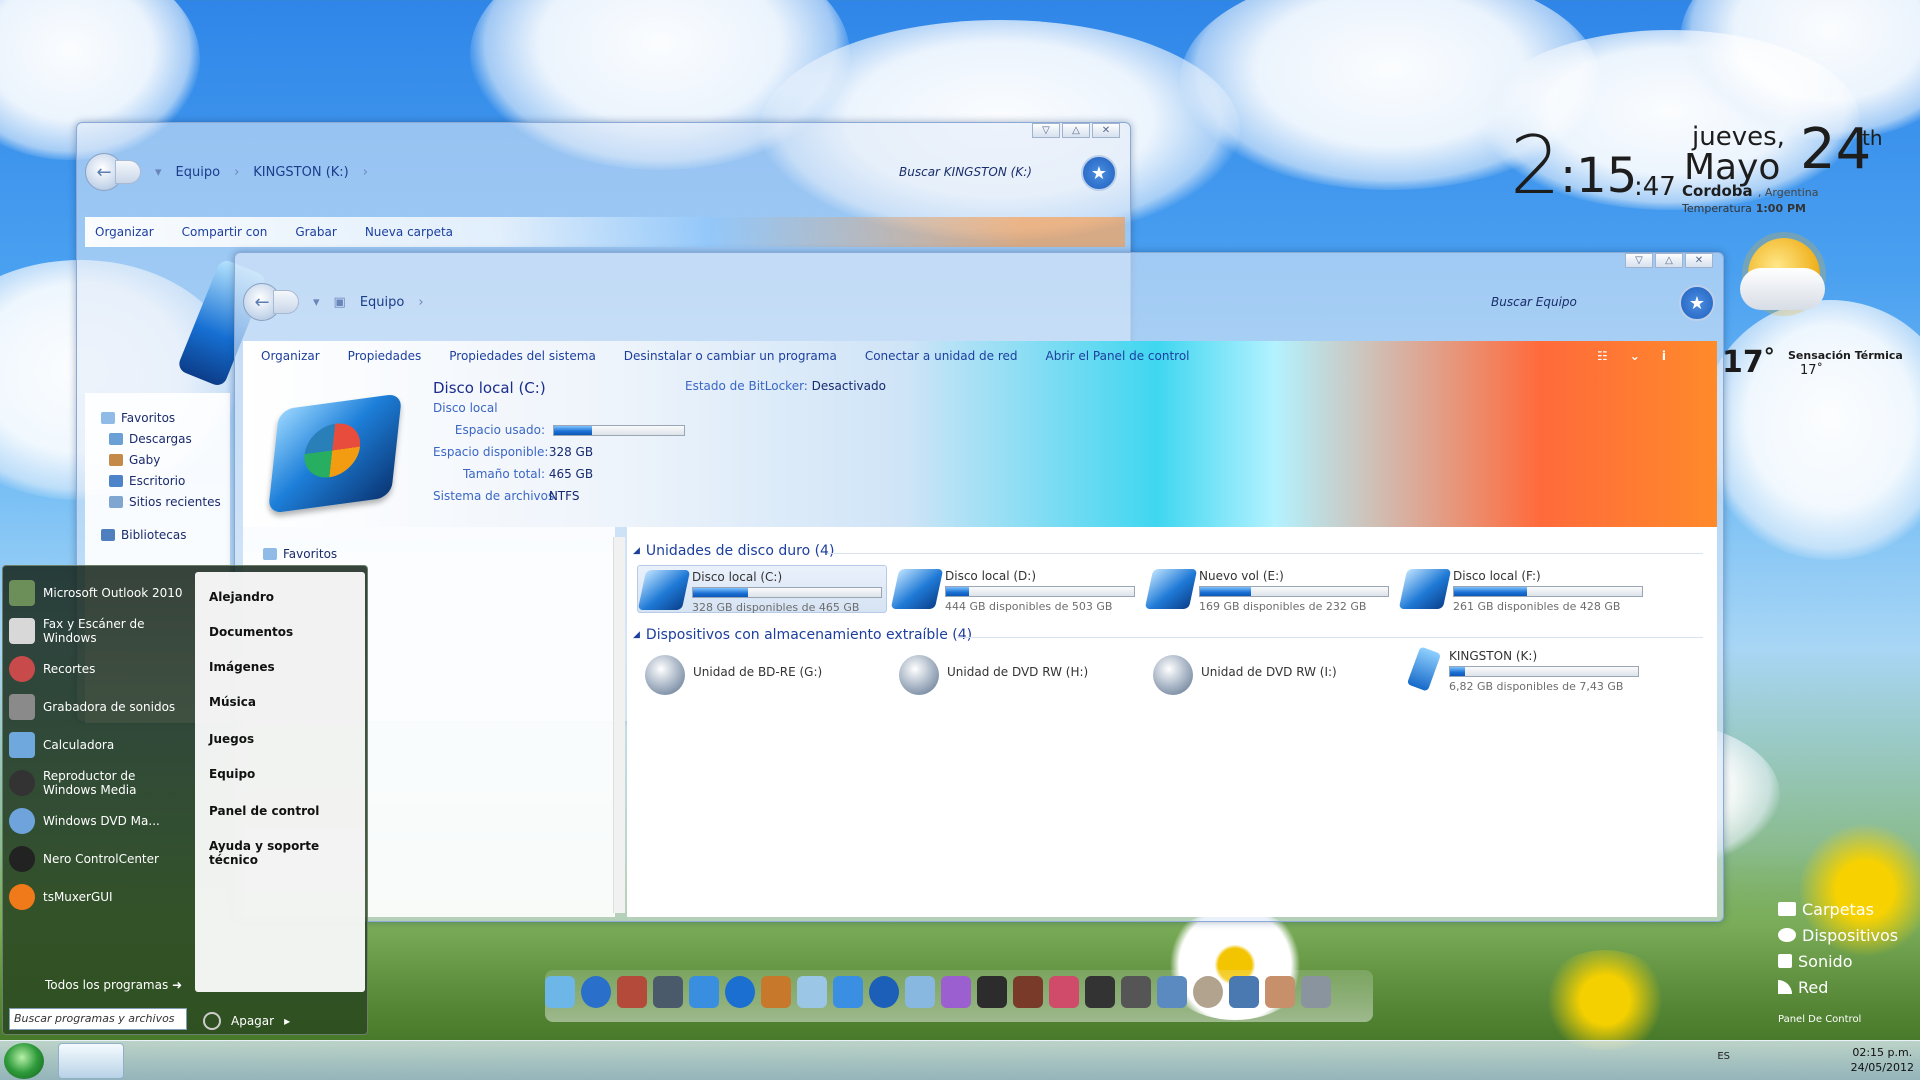 The width and height of the screenshot is (1920, 1080). What do you see at coordinates (884, 992) in the screenshot?
I see `dock-network-icon` at bounding box center [884, 992].